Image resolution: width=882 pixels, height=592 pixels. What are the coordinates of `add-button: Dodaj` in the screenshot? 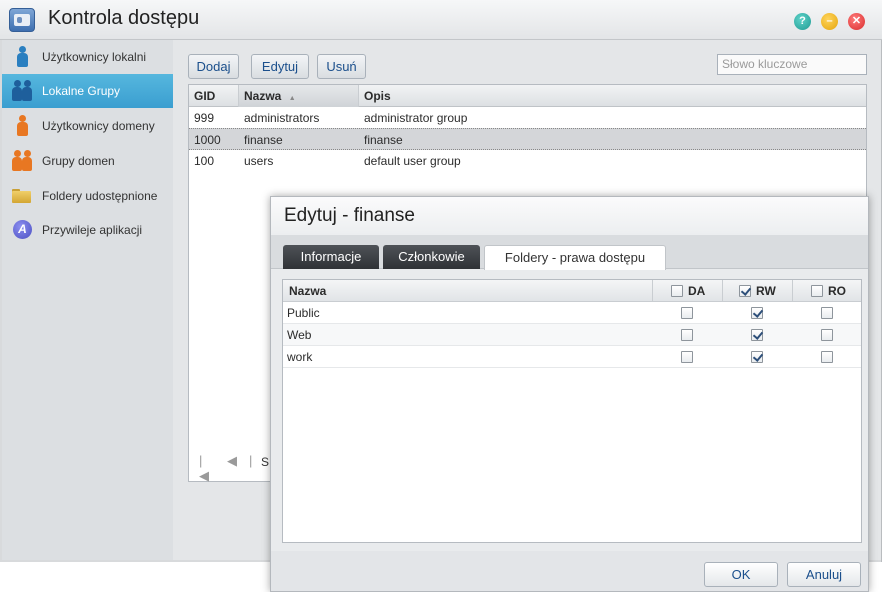 It's located at (213, 66).